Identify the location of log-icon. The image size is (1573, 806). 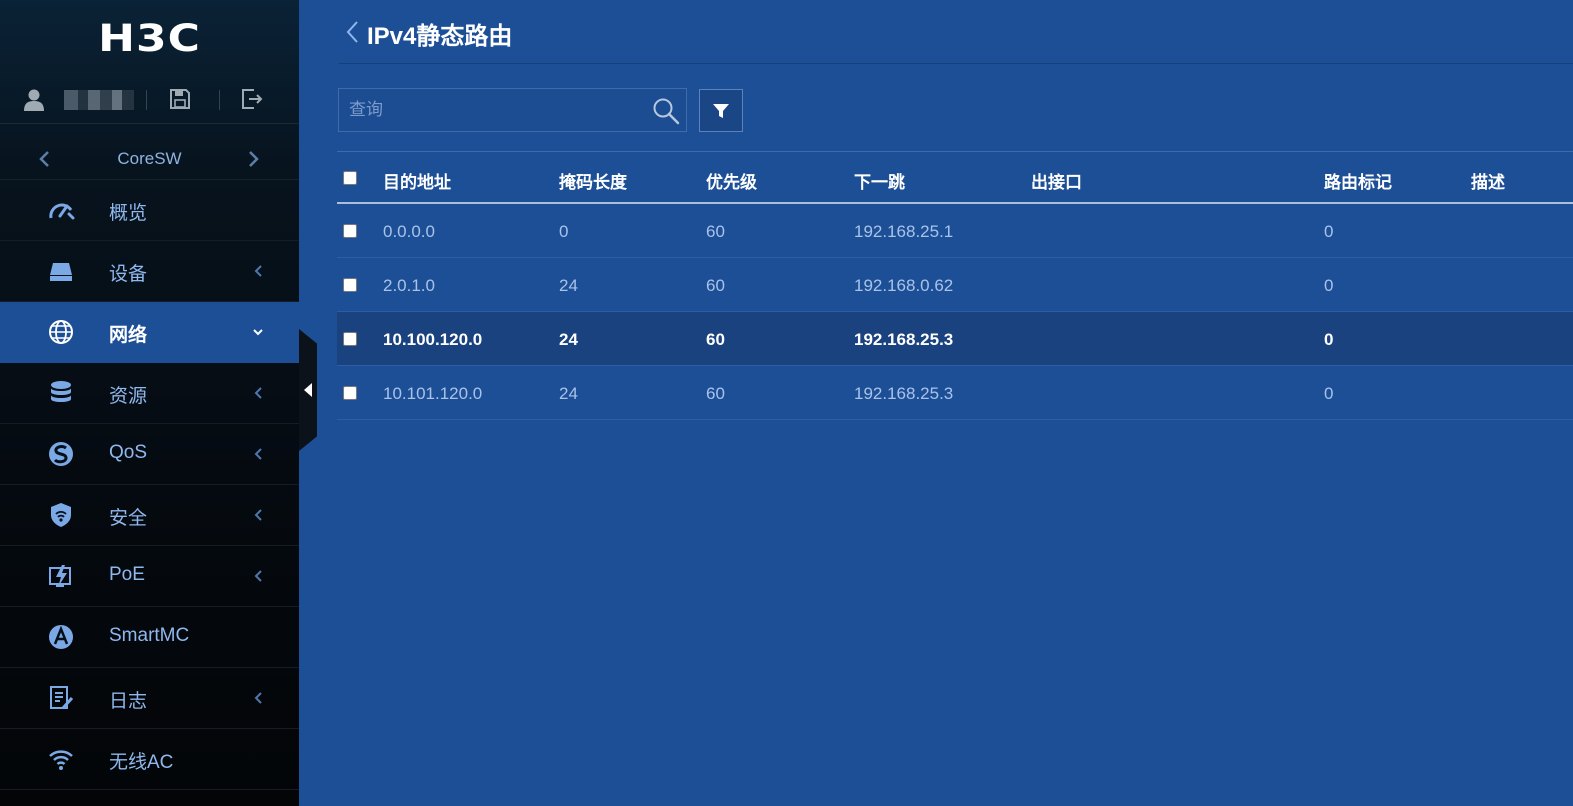
(62, 698).